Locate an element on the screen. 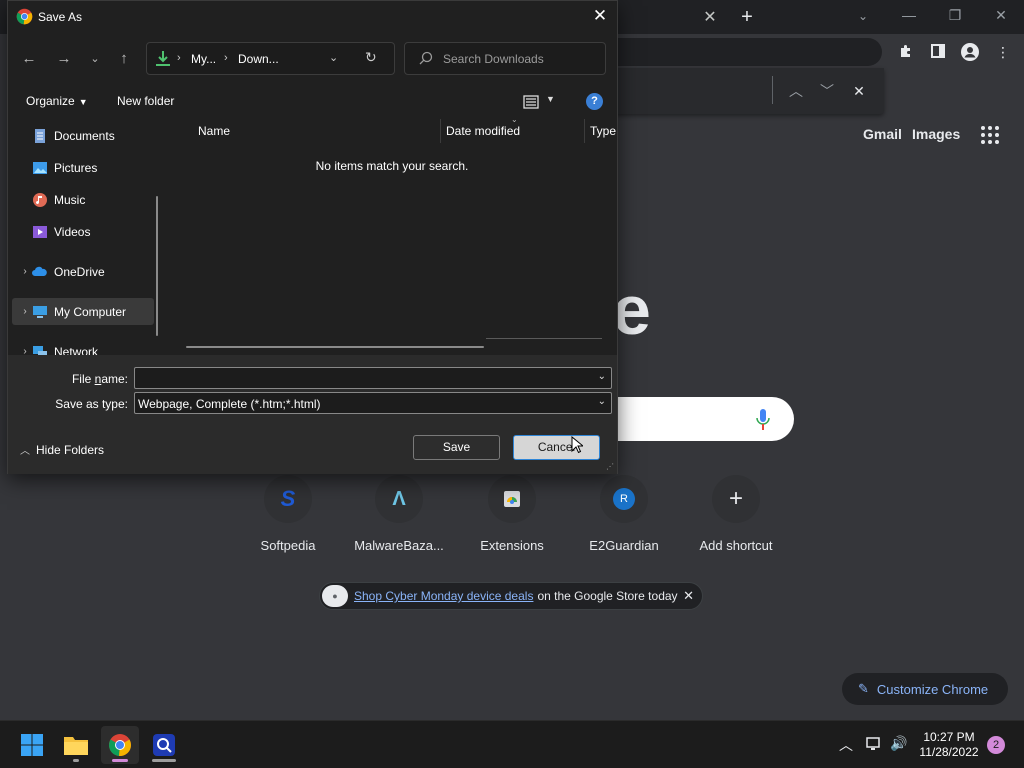 The width and height of the screenshot is (1024, 768). volume-icon: 🔊 is located at coordinates (898, 743).